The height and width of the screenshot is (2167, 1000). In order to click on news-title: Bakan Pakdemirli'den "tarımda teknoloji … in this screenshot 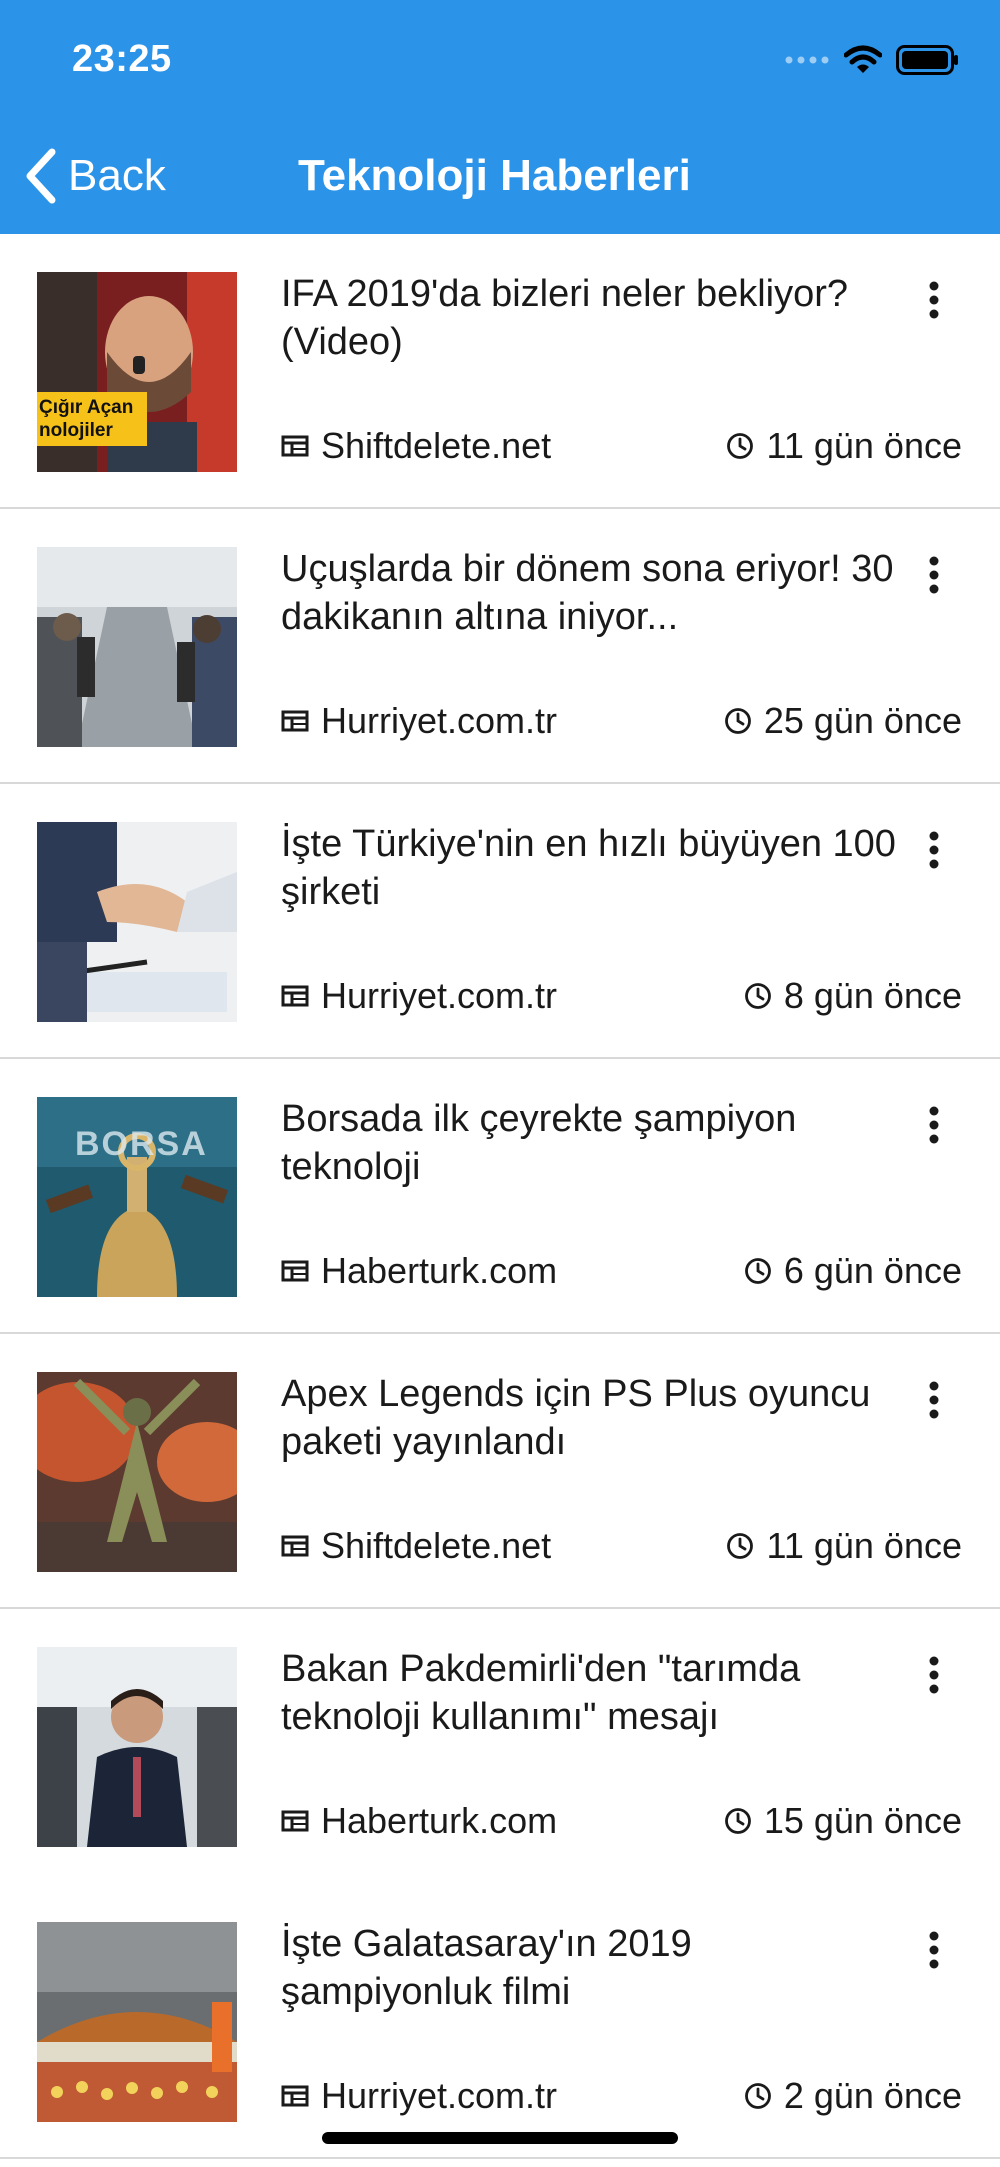, I will do `click(541, 1693)`.